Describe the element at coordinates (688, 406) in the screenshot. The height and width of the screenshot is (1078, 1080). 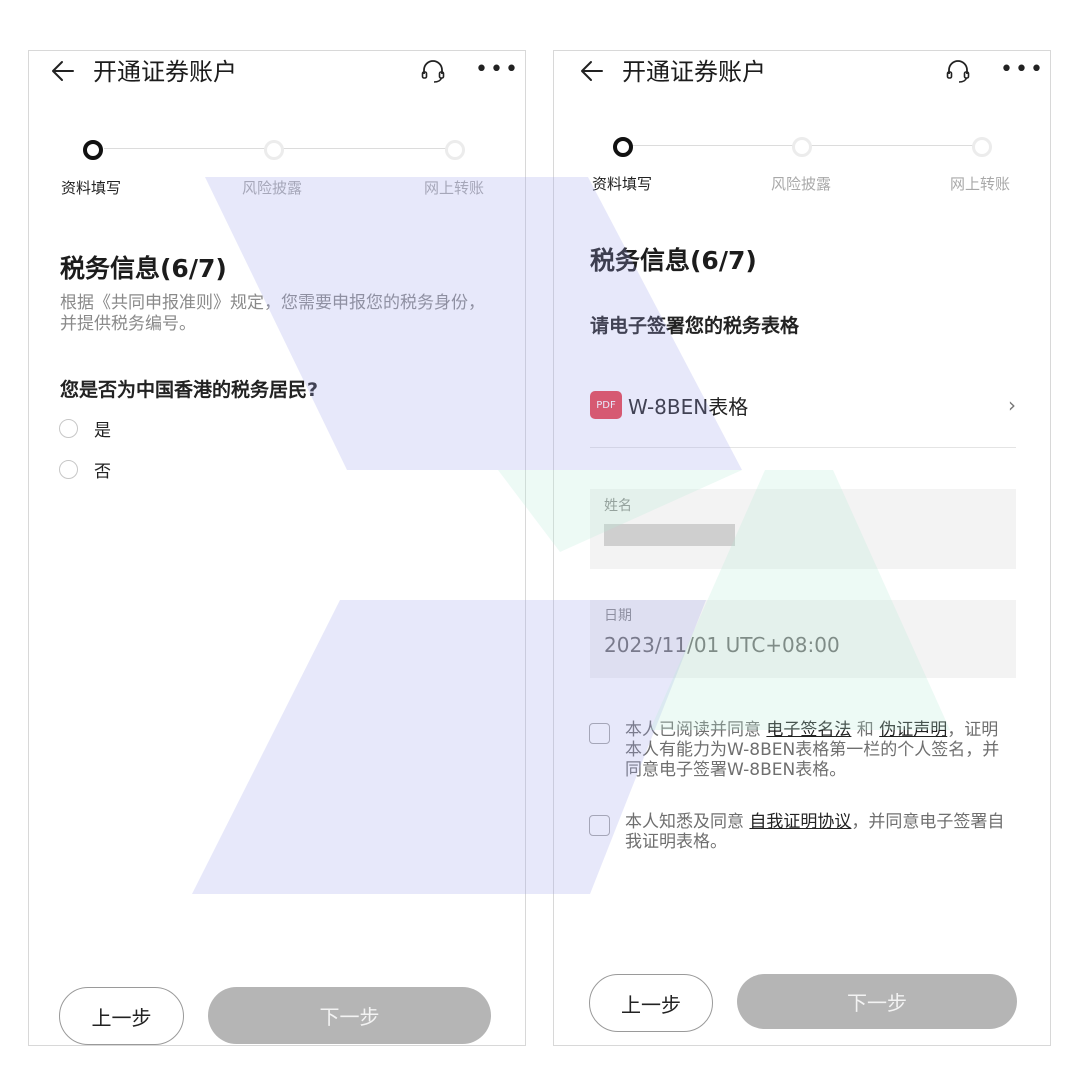
I see `w8ben-form-name: W-8BEN表格` at that location.